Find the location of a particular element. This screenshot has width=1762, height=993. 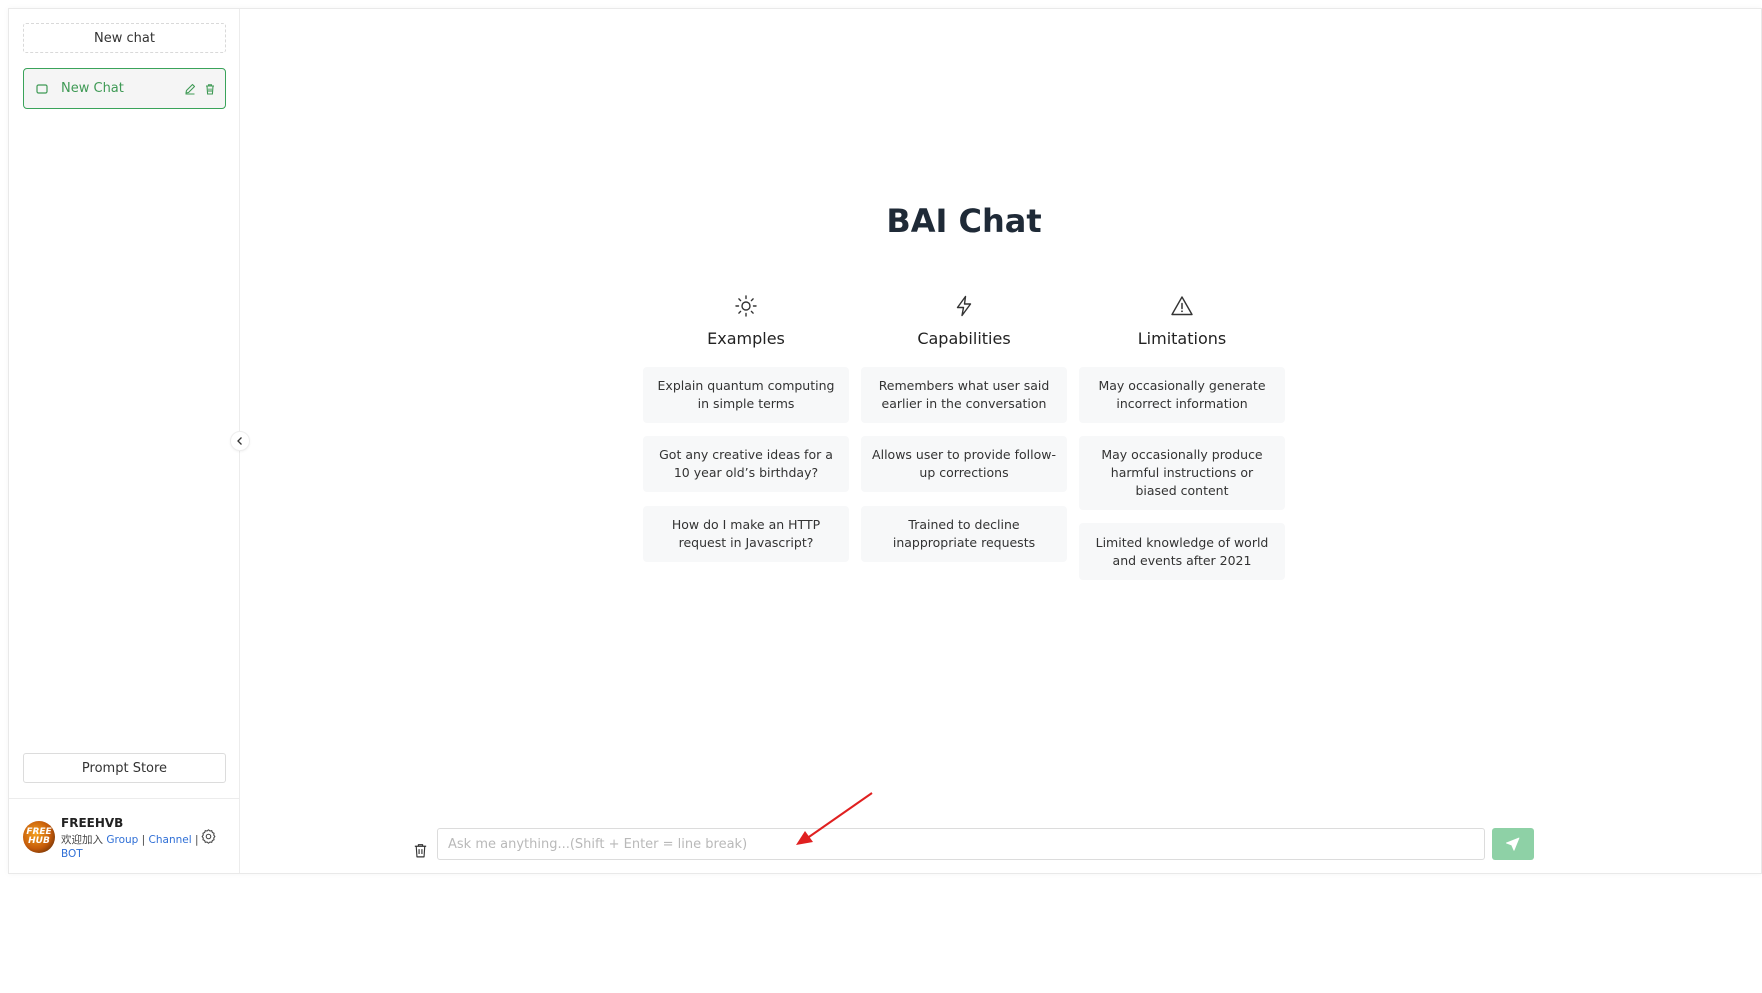

send-icon is located at coordinates (1512, 844).